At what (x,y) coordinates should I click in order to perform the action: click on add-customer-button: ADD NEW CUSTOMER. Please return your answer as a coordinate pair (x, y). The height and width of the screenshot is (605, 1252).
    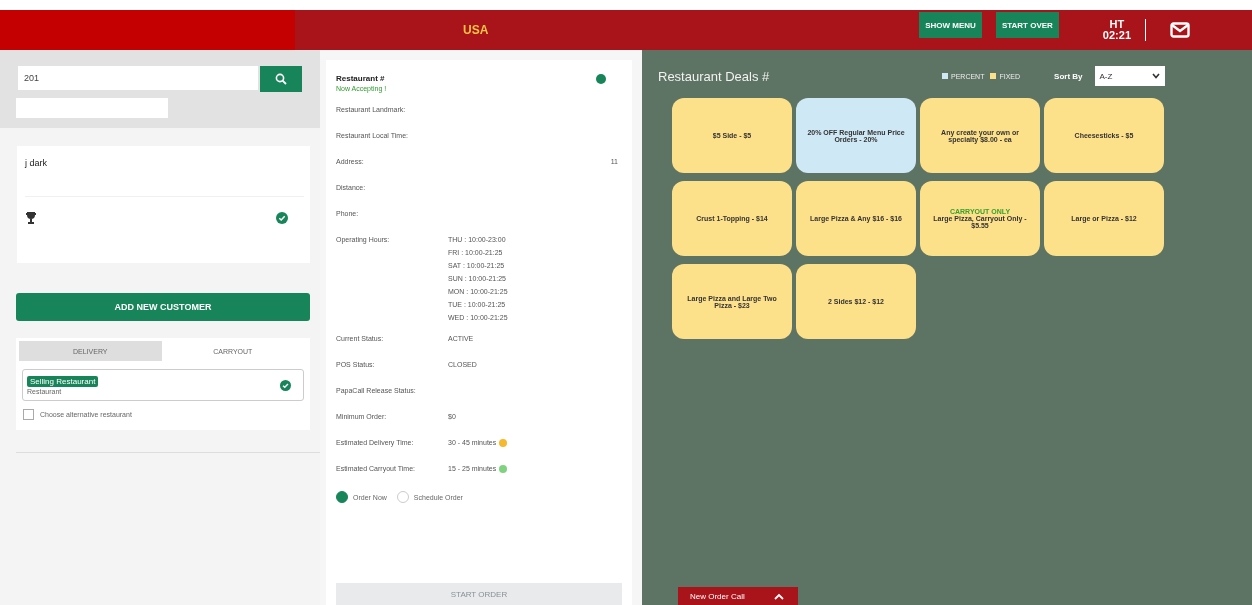
    Looking at the image, I should click on (163, 307).